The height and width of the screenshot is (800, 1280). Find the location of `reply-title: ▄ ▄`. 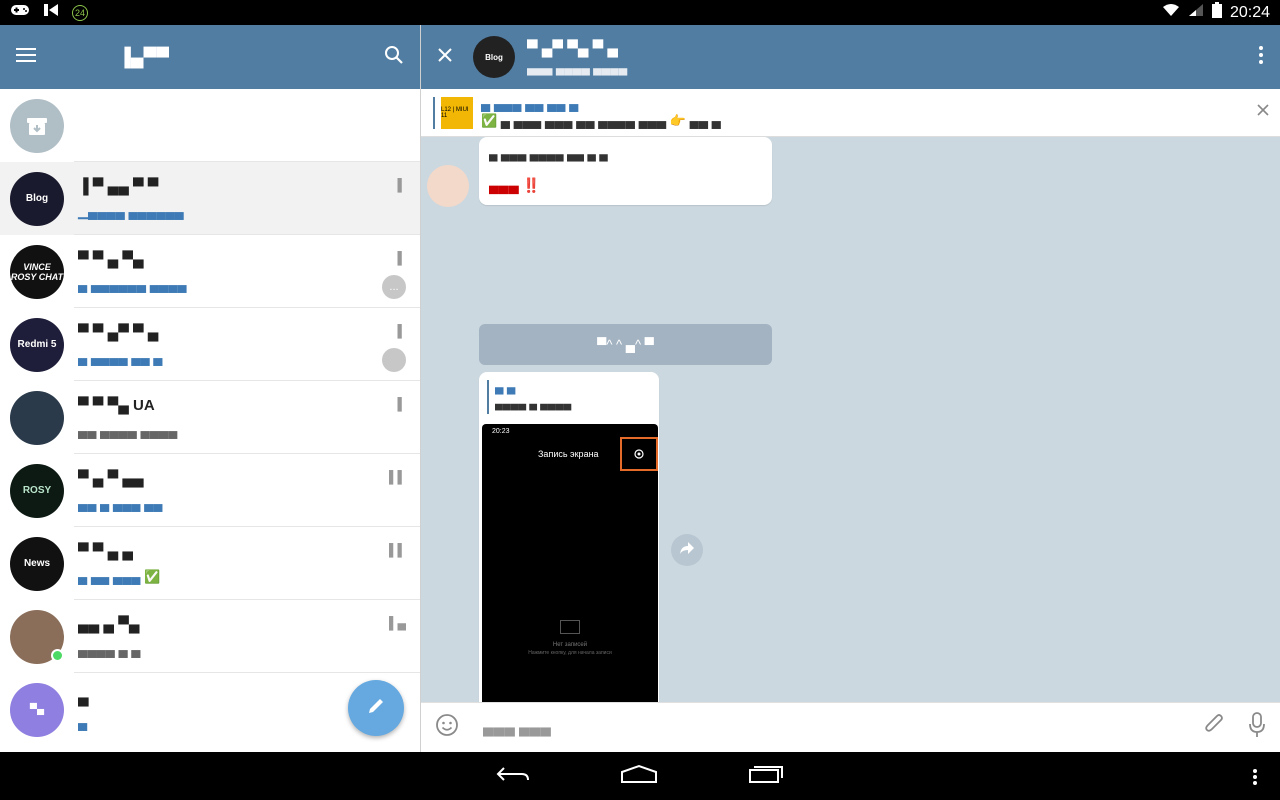

reply-title: ▄ ▄ is located at coordinates (505, 387).